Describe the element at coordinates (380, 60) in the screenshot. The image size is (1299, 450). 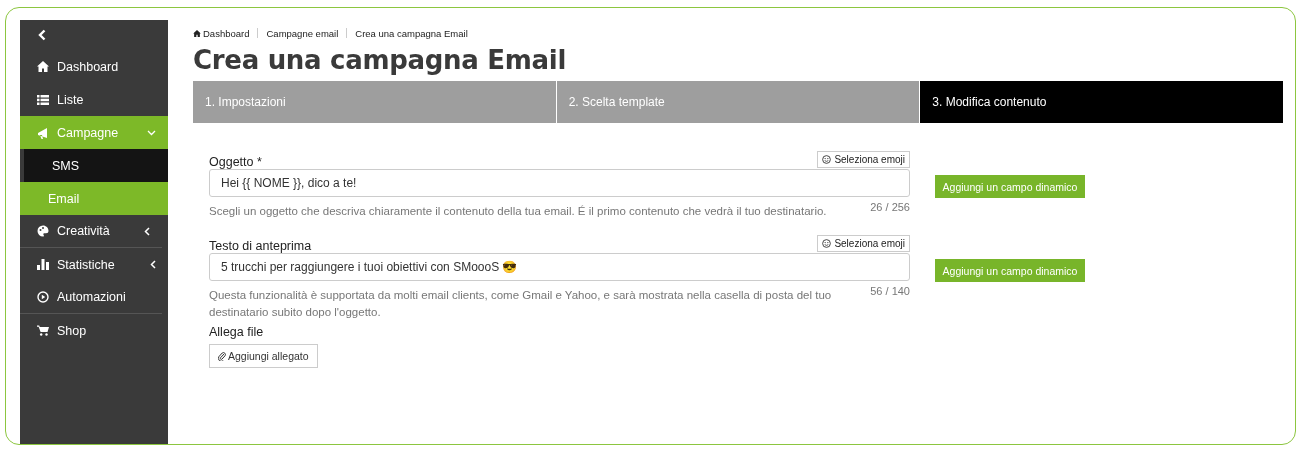
I see `page-title: Crea una campagna Email` at that location.